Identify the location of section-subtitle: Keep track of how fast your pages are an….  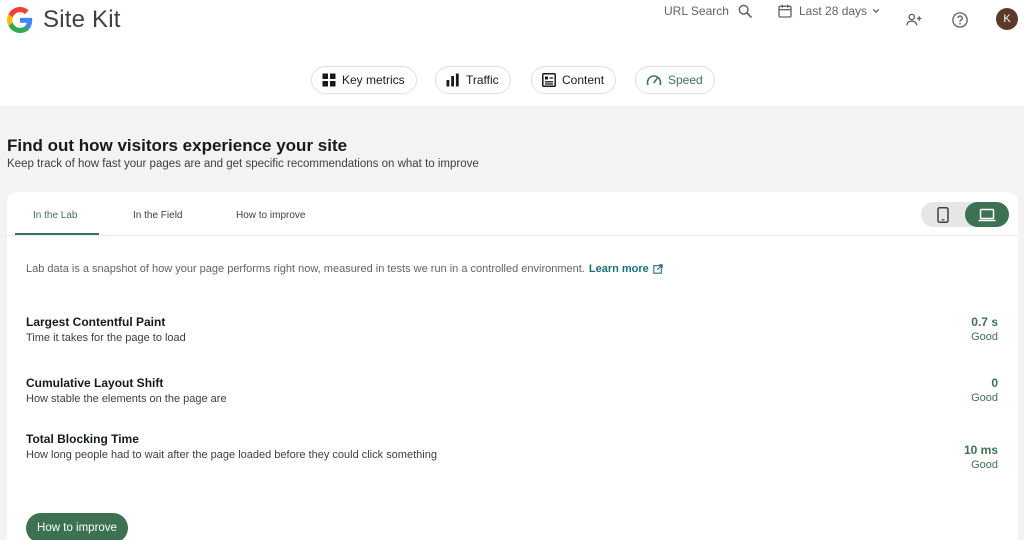
(243, 164).